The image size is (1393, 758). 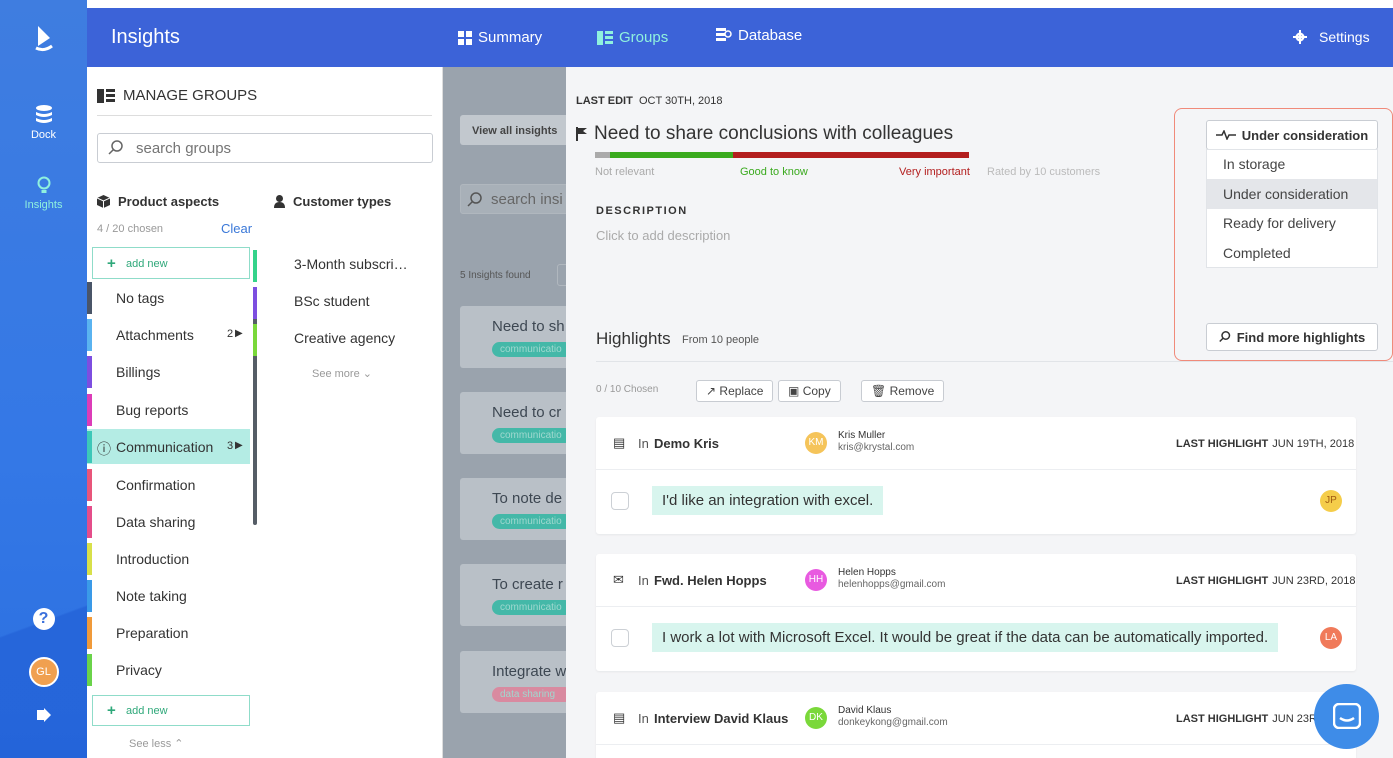 I want to click on tag-item: ⓘ Communication 3 ▶, so click(x=168, y=446).